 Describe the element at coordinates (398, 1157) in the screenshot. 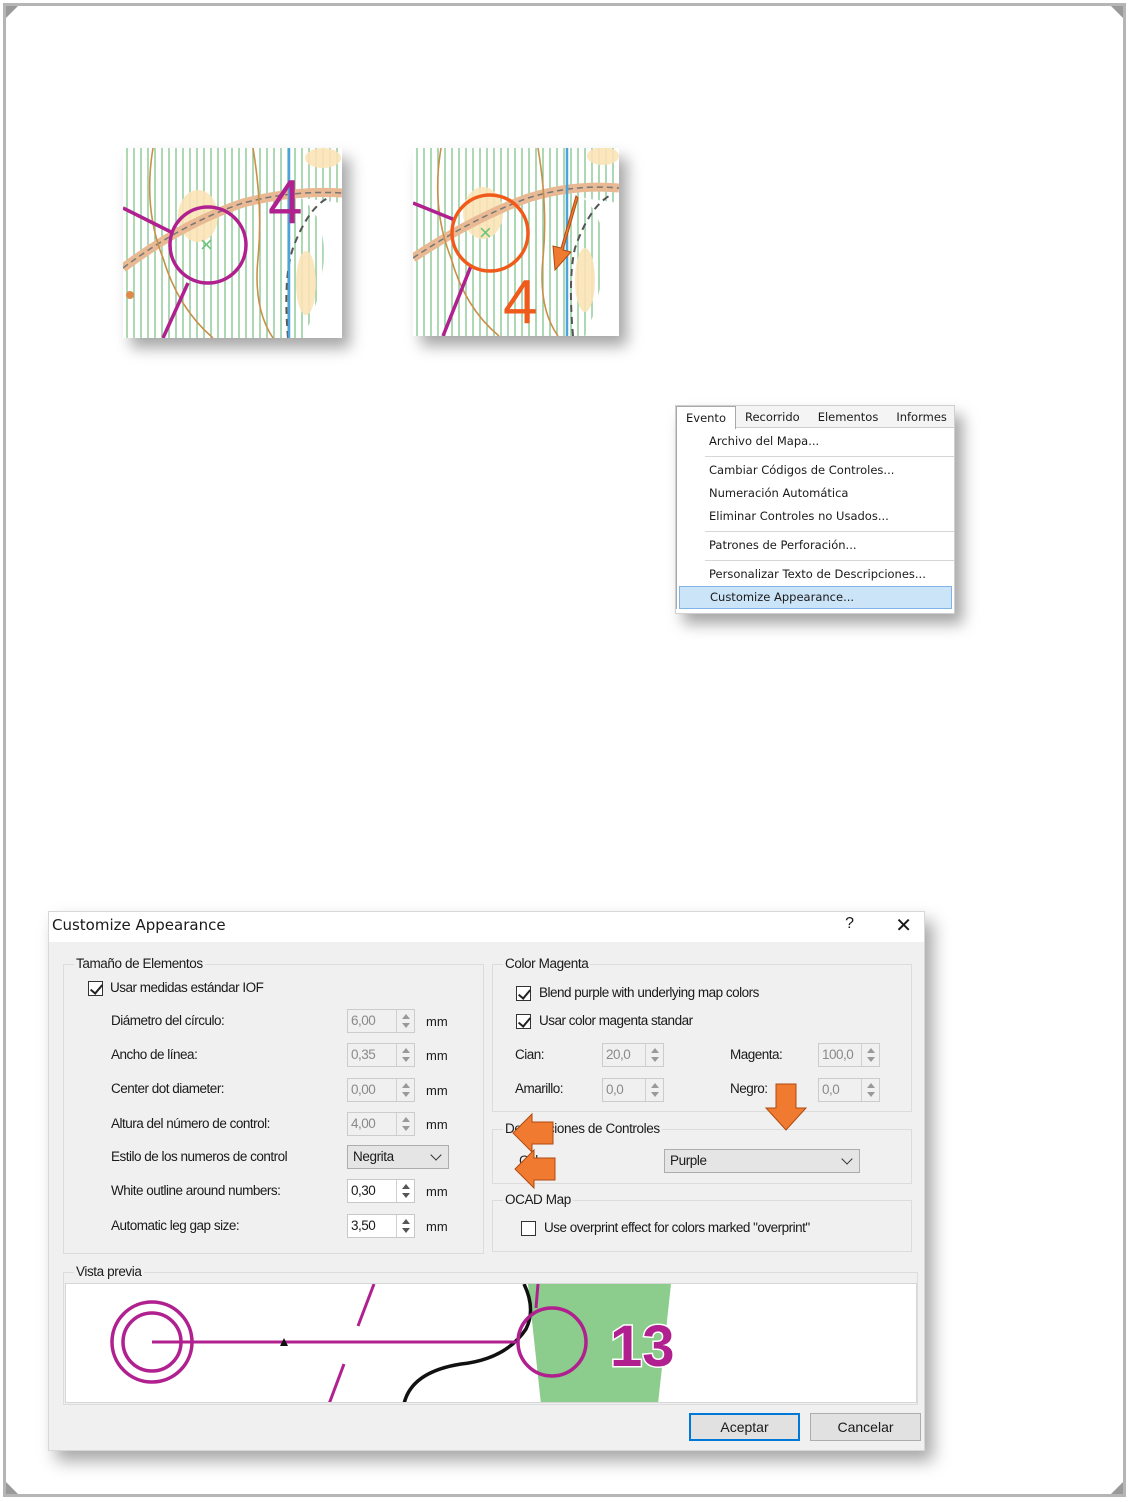

I see `number-style-select: Negrita` at that location.